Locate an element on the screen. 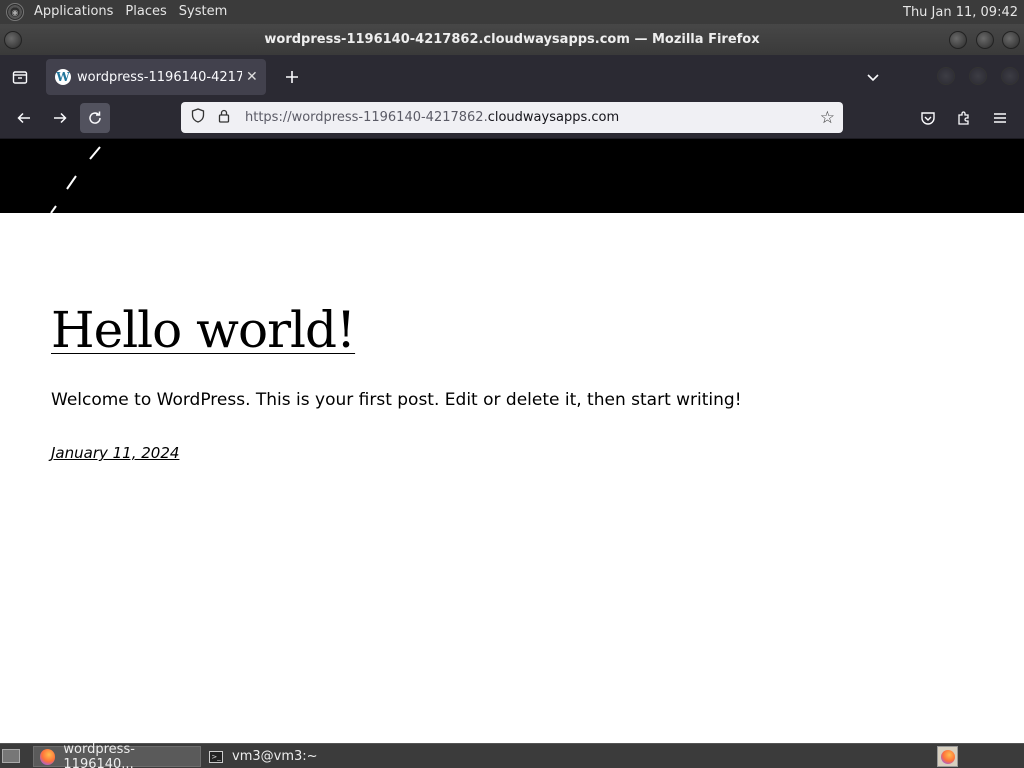 The height and width of the screenshot is (768, 1024). minimize-button is located at coordinates (958, 40).